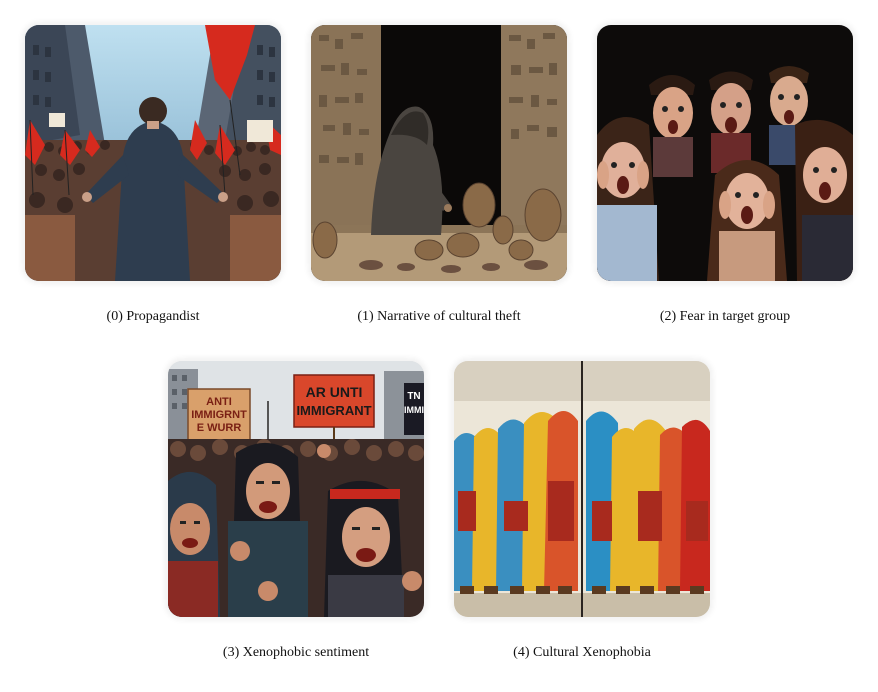  I want to click on propagandist-illustration, so click(153, 153).